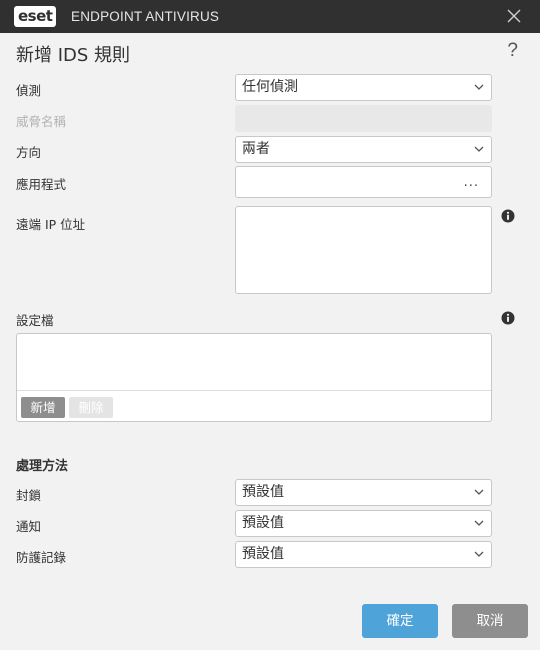  I want to click on log-value: 預設值, so click(263, 554).